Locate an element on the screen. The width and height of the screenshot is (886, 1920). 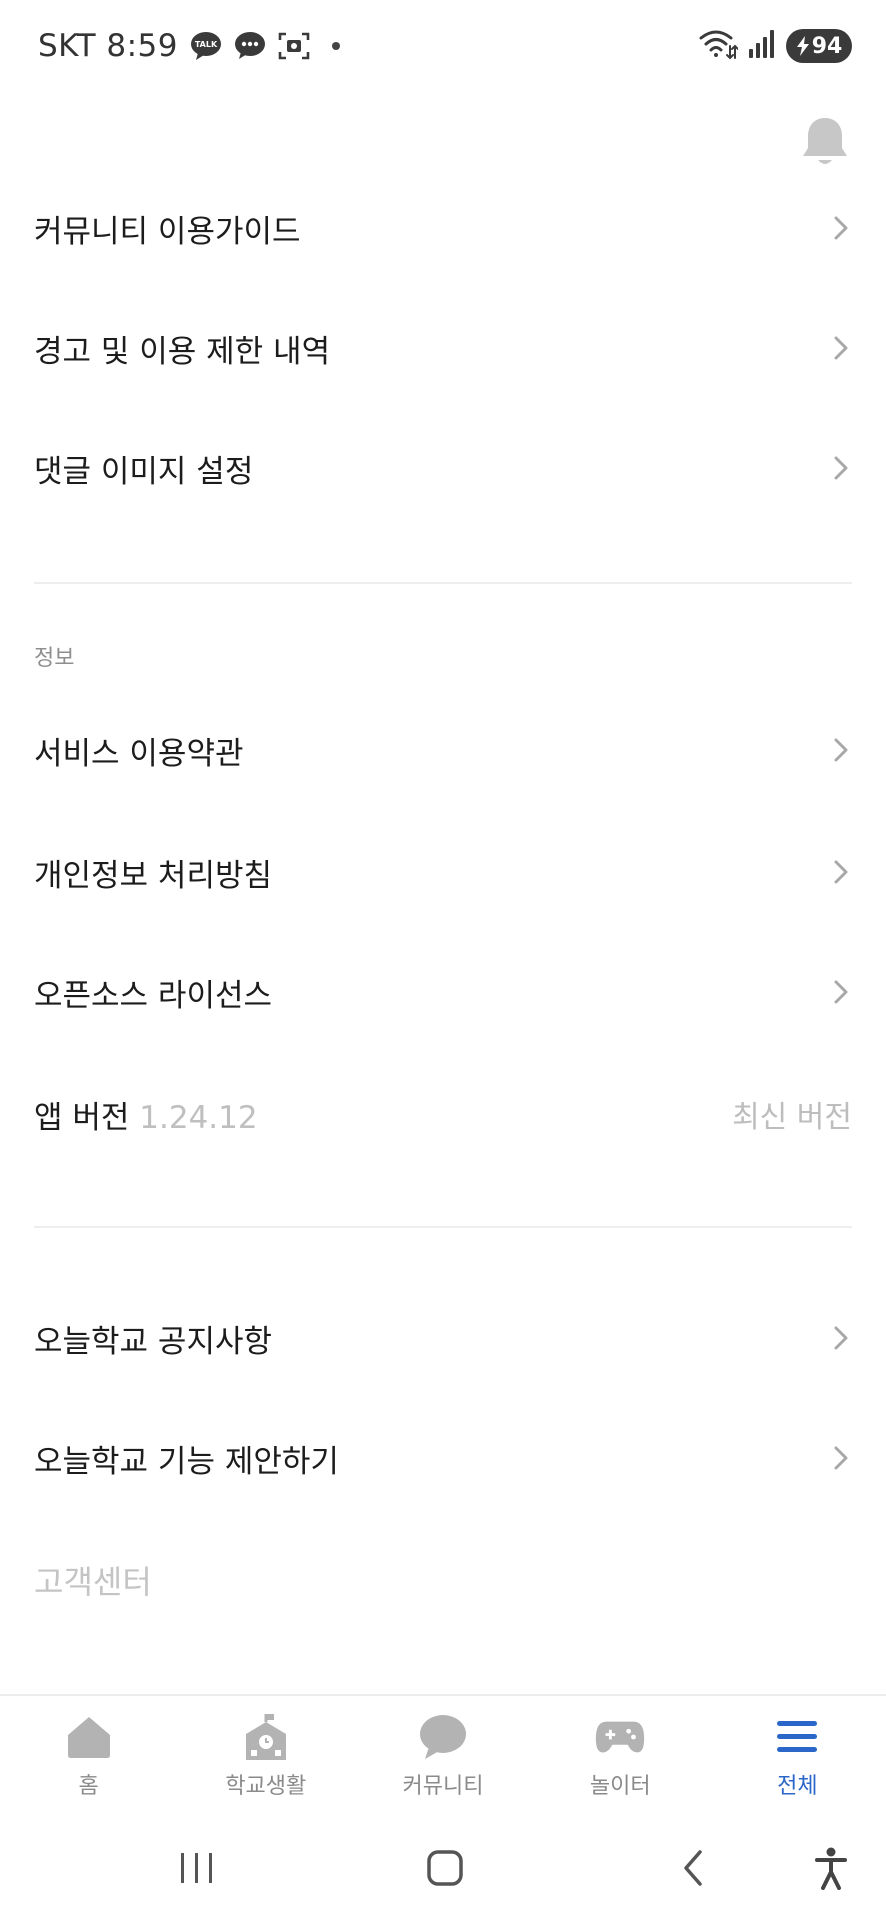
nav-item-school-life: 학교생활 is located at coordinates (265, 1757).